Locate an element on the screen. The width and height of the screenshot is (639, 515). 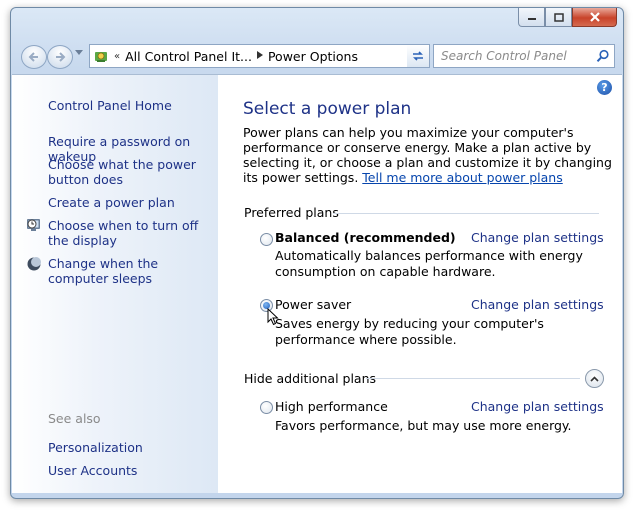
search-icon is located at coordinates (603, 57).